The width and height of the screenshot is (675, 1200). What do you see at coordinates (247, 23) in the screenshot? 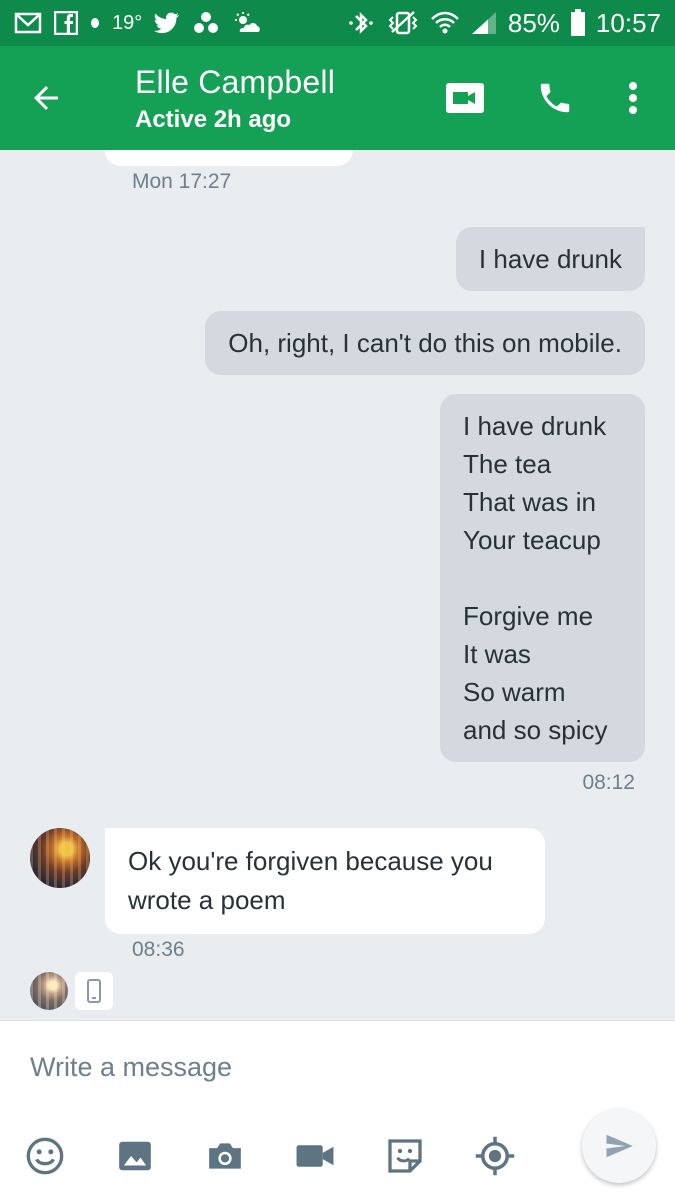
I see `weather-icon` at bounding box center [247, 23].